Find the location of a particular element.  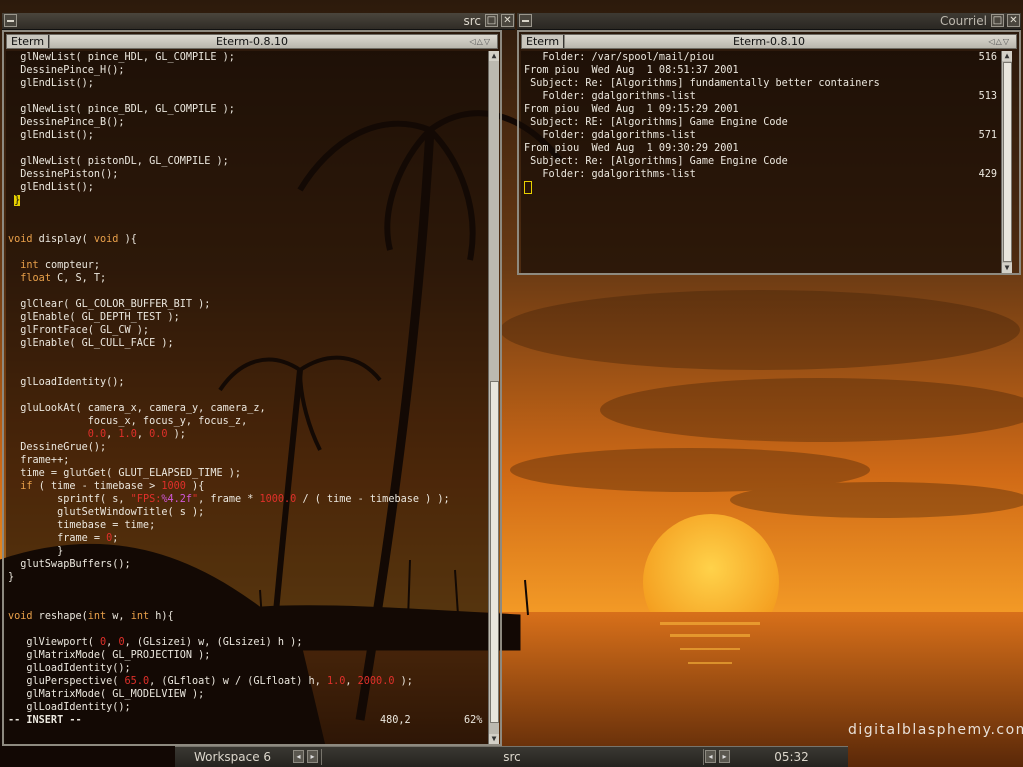

code-line: frame++; is located at coordinates (39, 460).